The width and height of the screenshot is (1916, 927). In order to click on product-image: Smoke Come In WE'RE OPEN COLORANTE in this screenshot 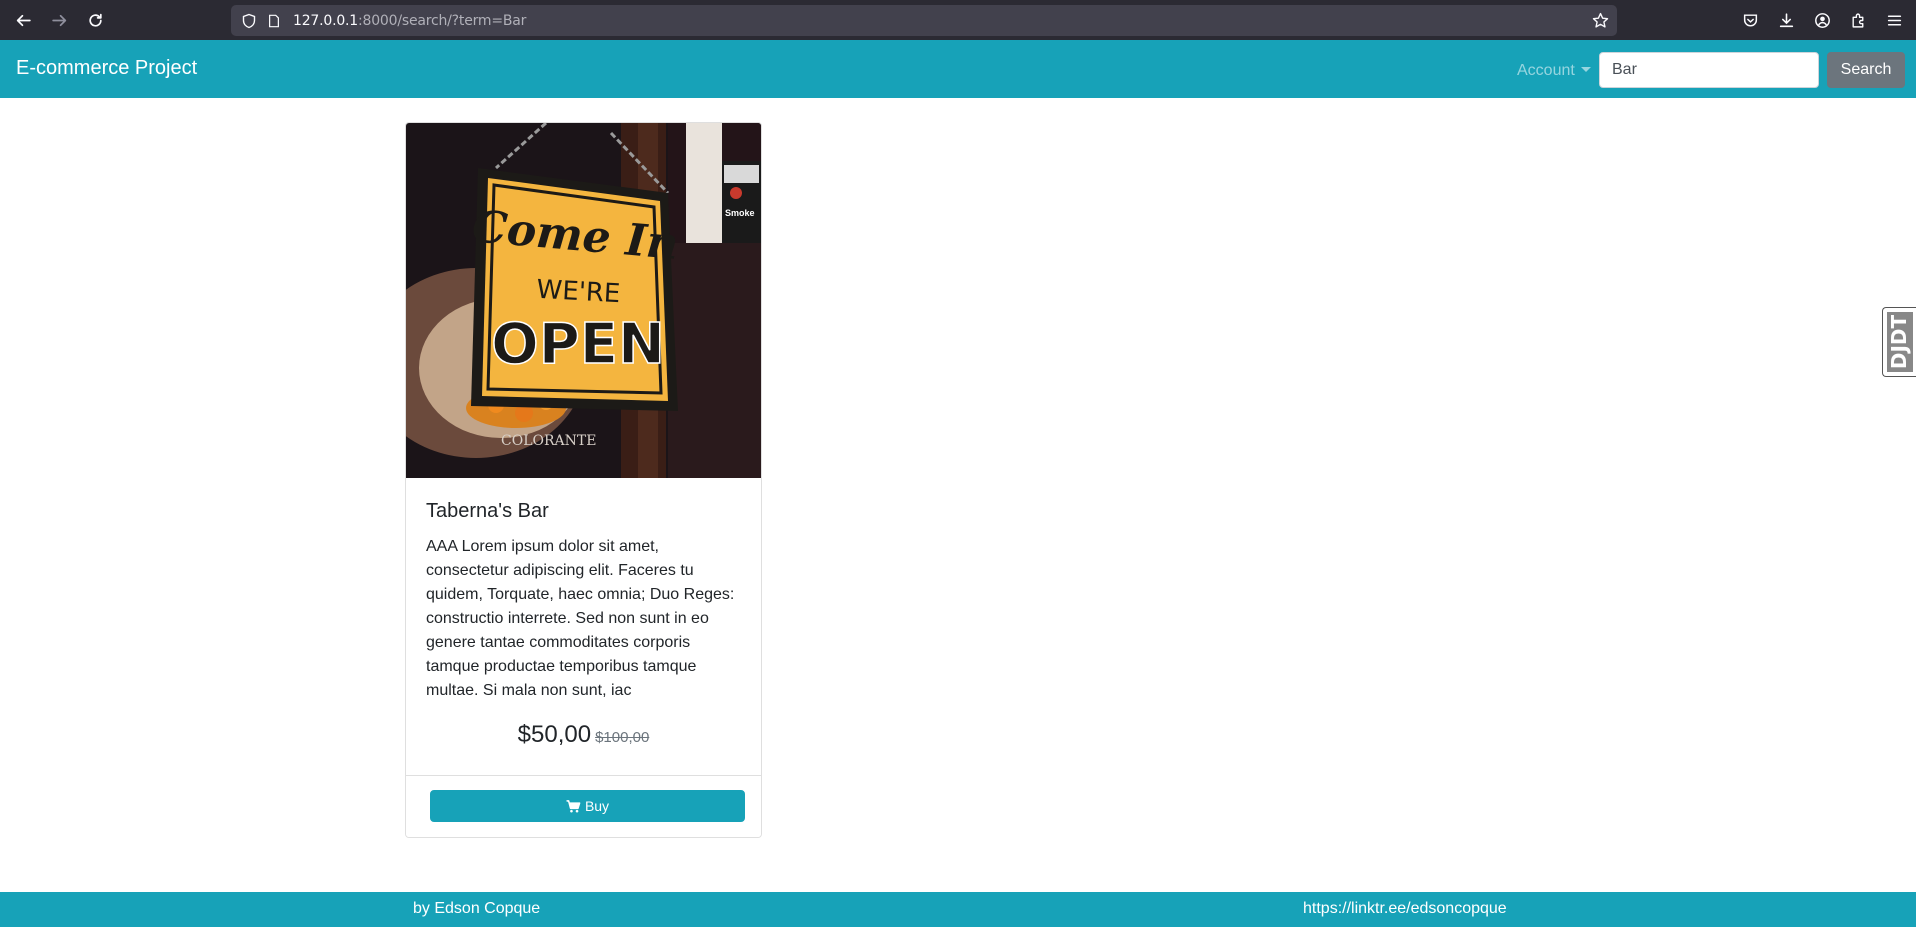, I will do `click(583, 300)`.